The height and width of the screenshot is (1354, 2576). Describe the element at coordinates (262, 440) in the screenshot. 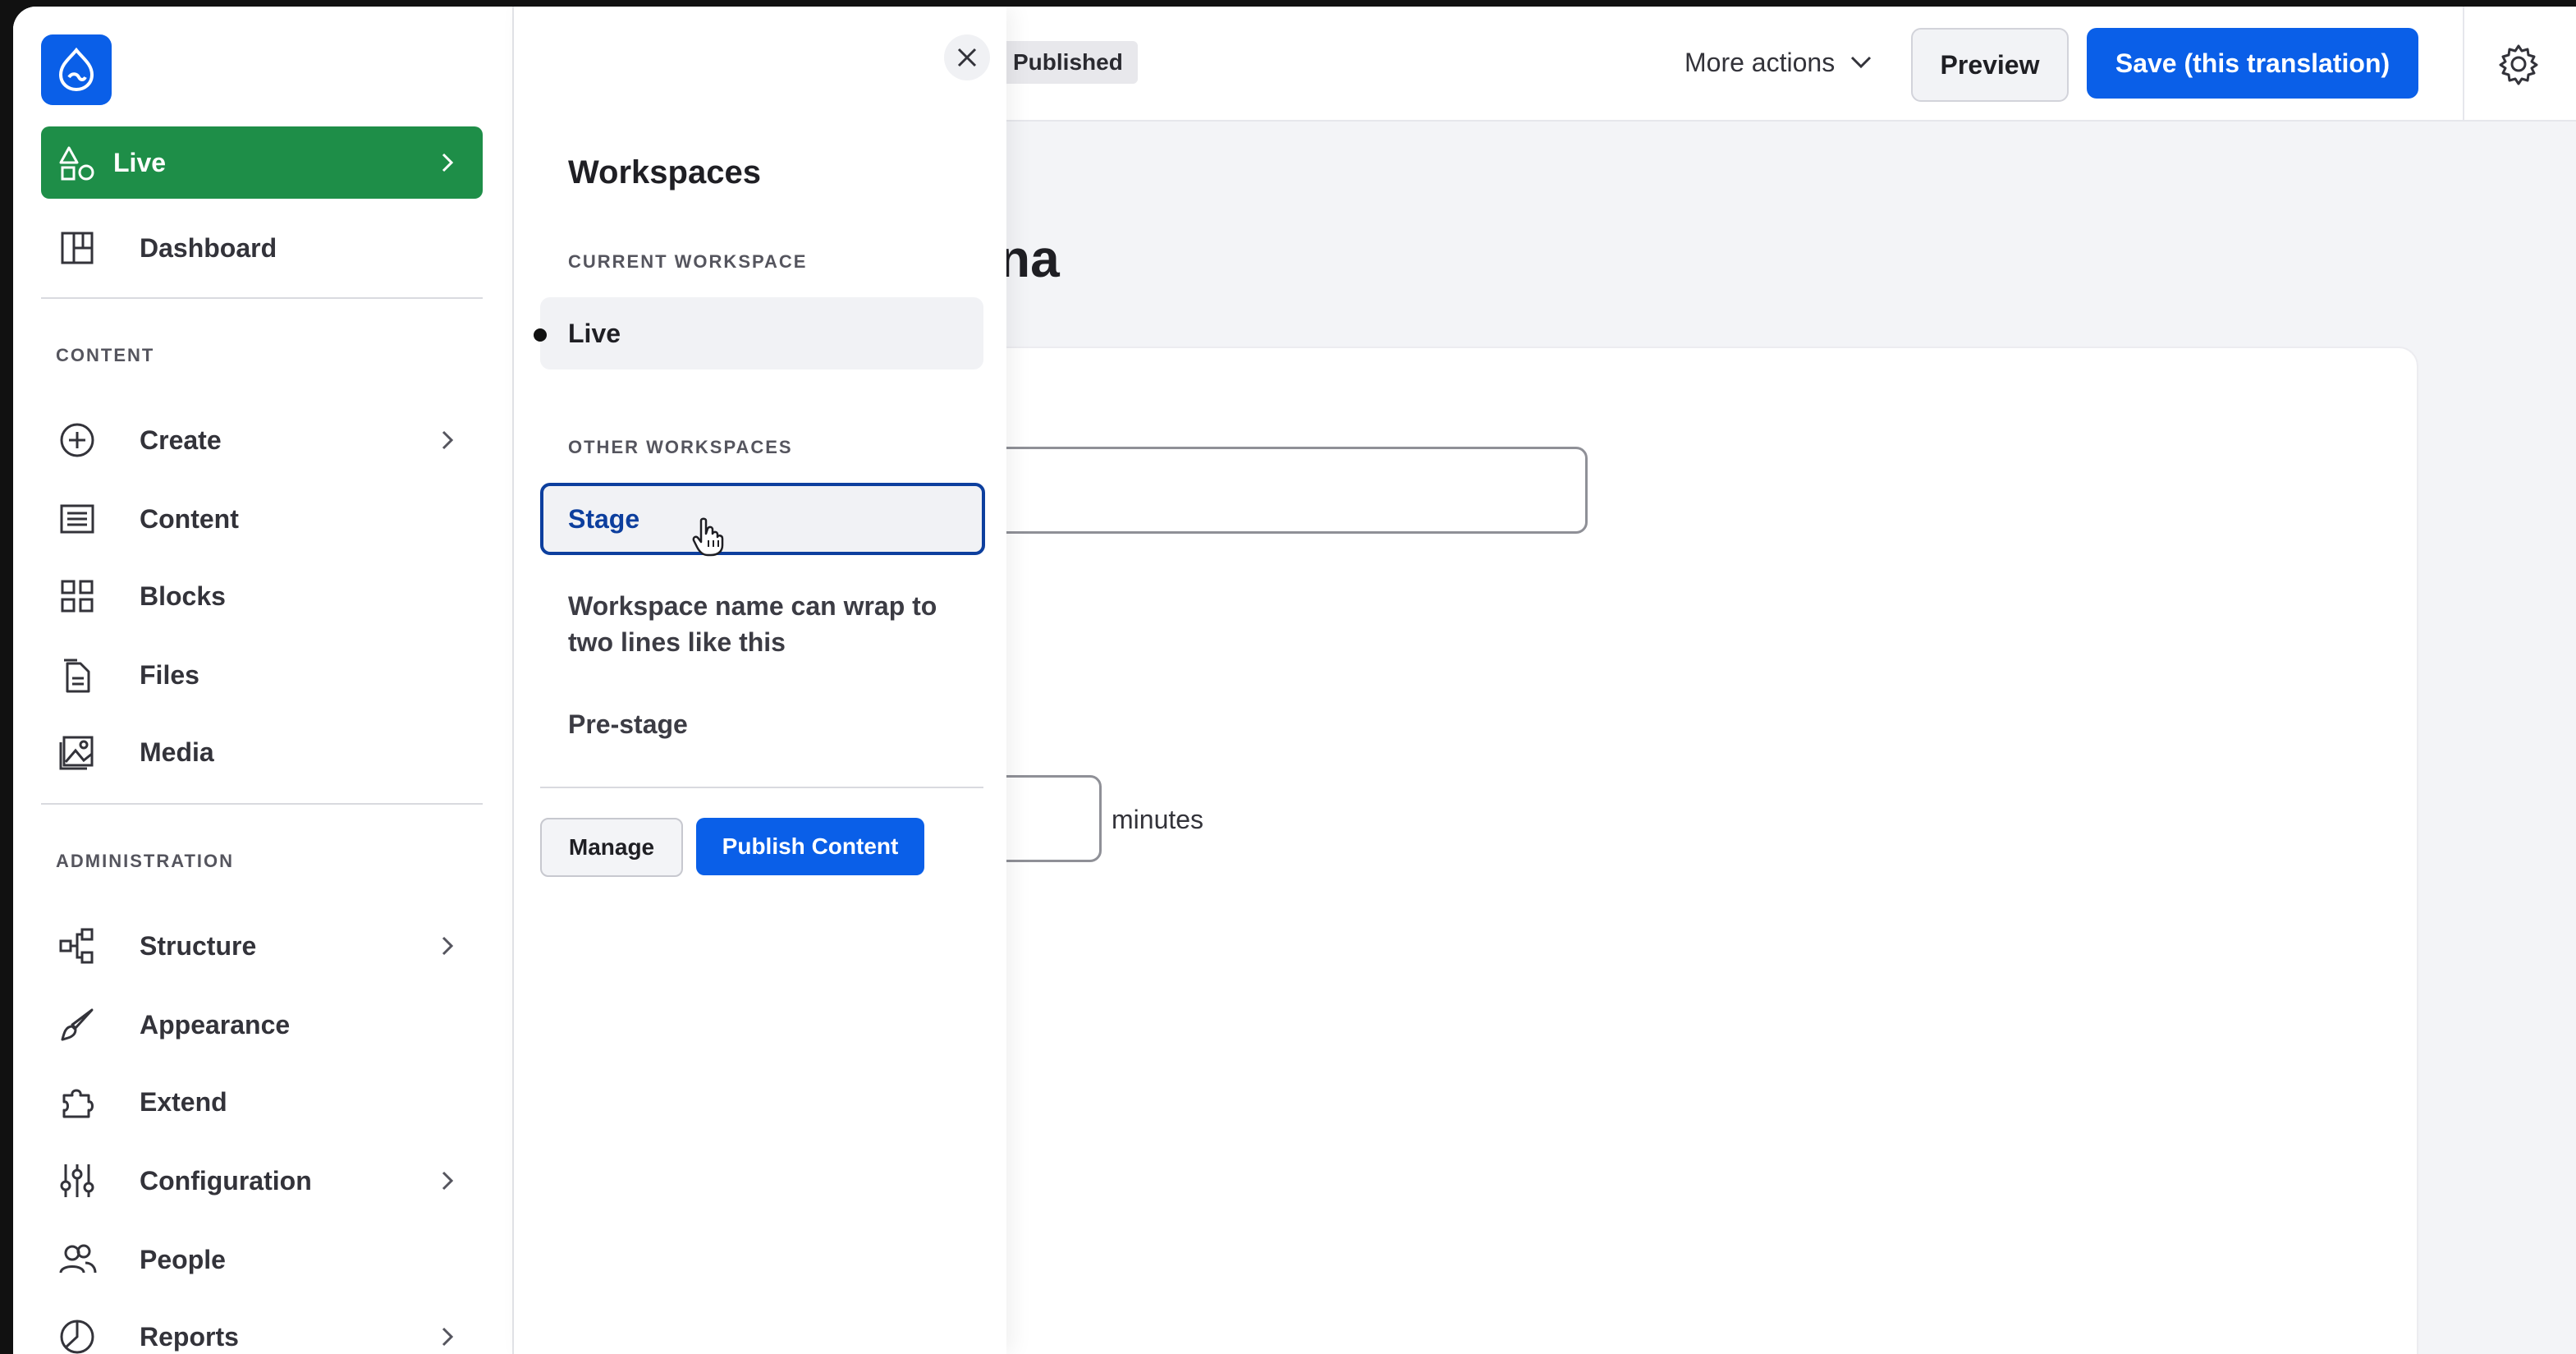

I see `sidebar-item-create: Create` at that location.